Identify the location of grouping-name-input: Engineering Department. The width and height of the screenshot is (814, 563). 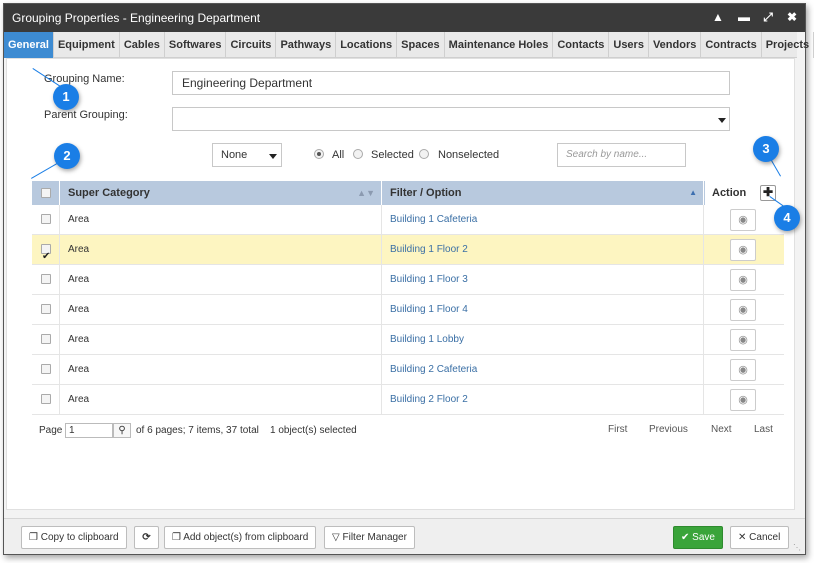
(451, 83).